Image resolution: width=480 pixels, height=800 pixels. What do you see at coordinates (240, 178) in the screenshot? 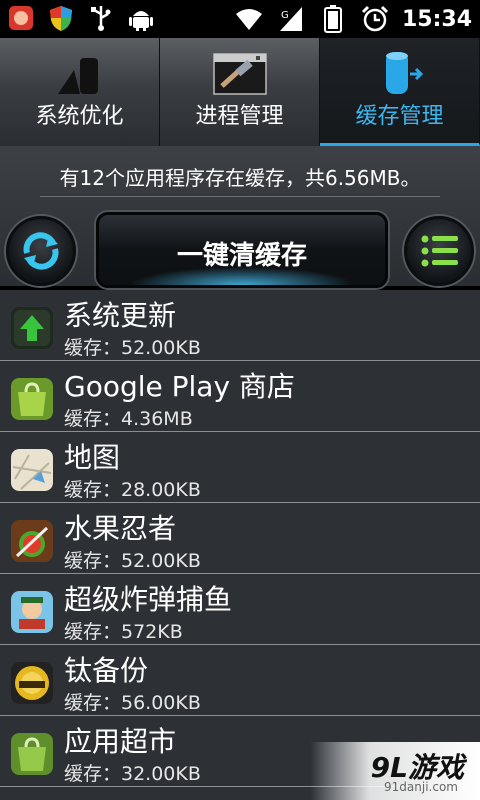
I see `cache-summary-text: 有12个应用程序存在缓存，共6.56MB。` at bounding box center [240, 178].